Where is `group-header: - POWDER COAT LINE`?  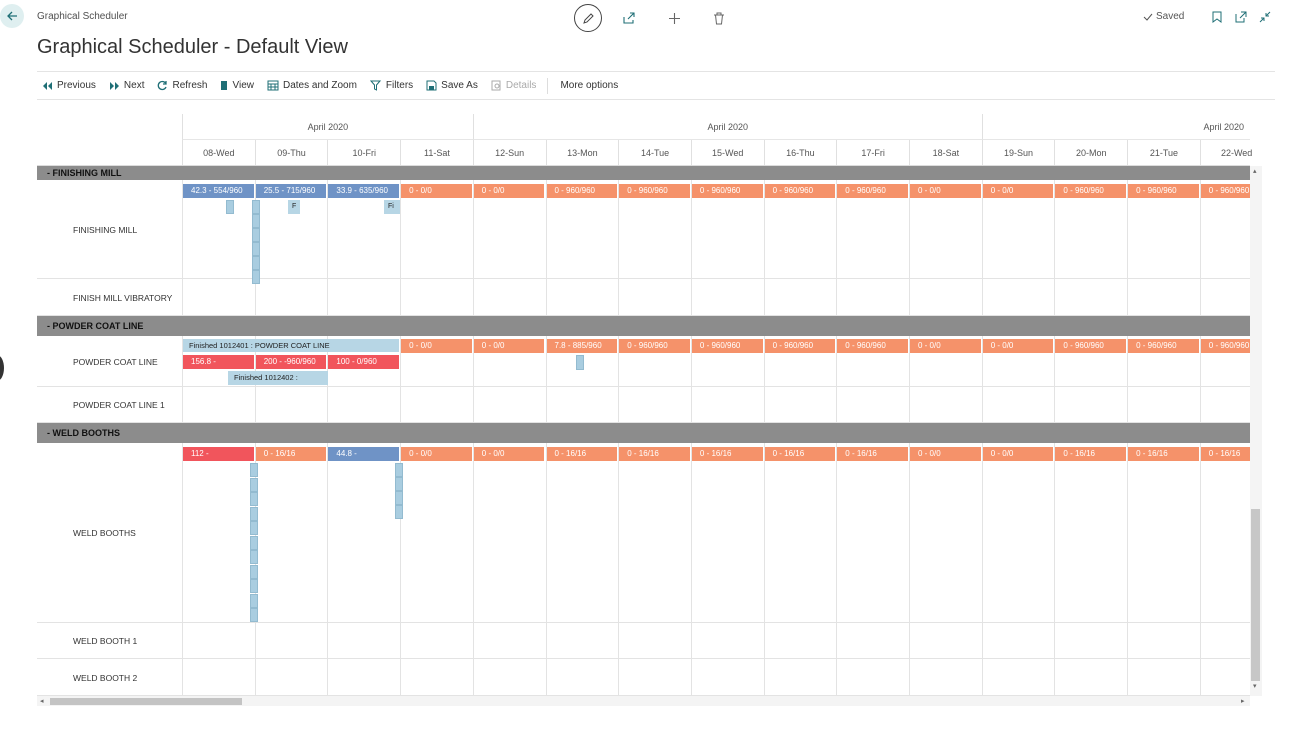 group-header: - POWDER COAT LINE is located at coordinates (643, 326).